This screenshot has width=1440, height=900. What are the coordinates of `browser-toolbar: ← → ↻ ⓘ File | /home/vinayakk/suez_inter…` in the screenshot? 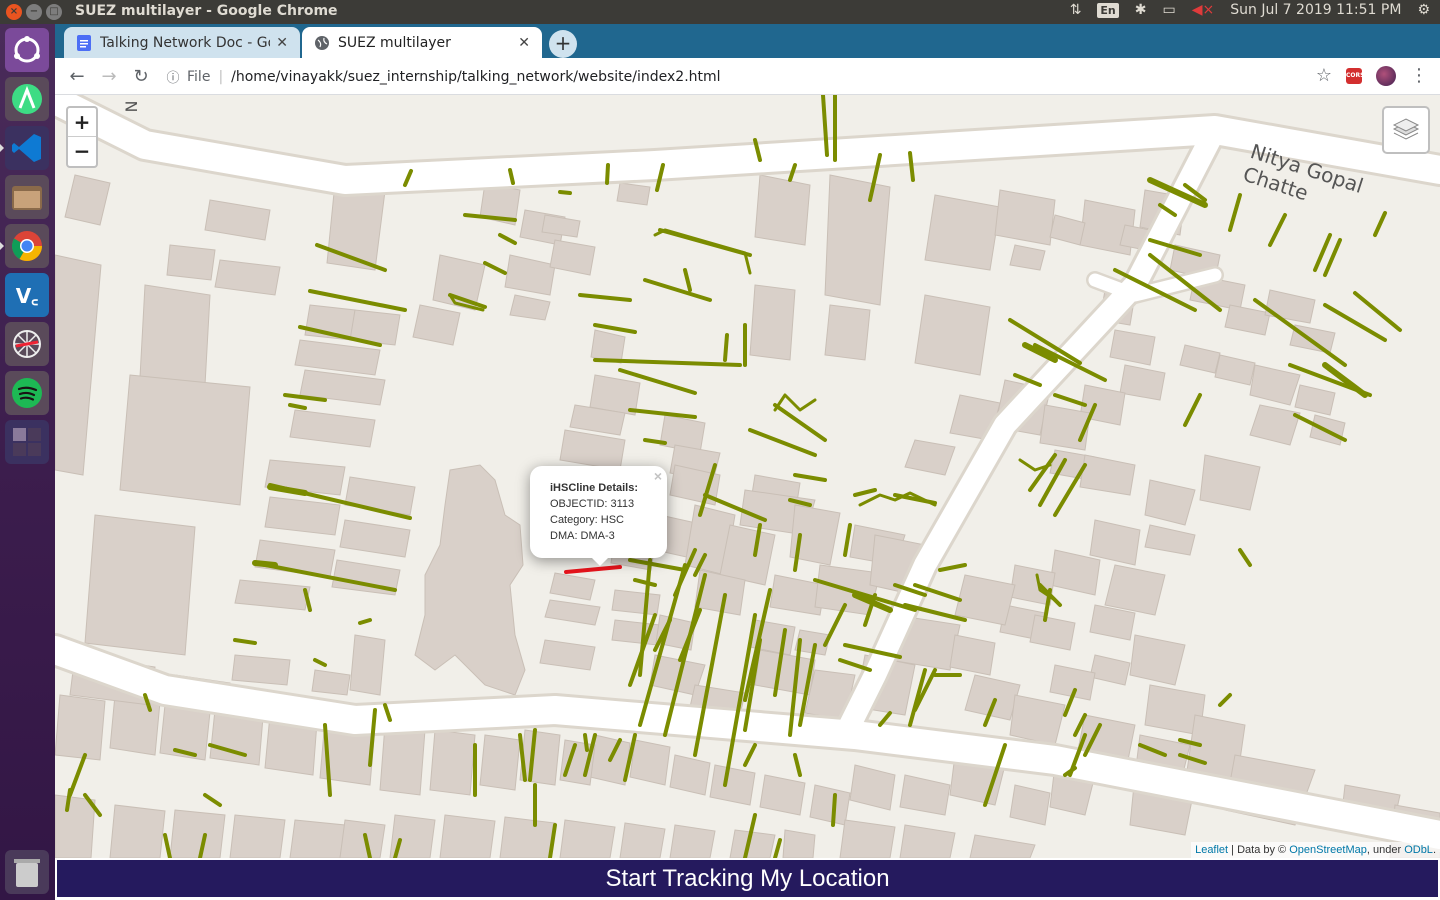 It's located at (747, 76).